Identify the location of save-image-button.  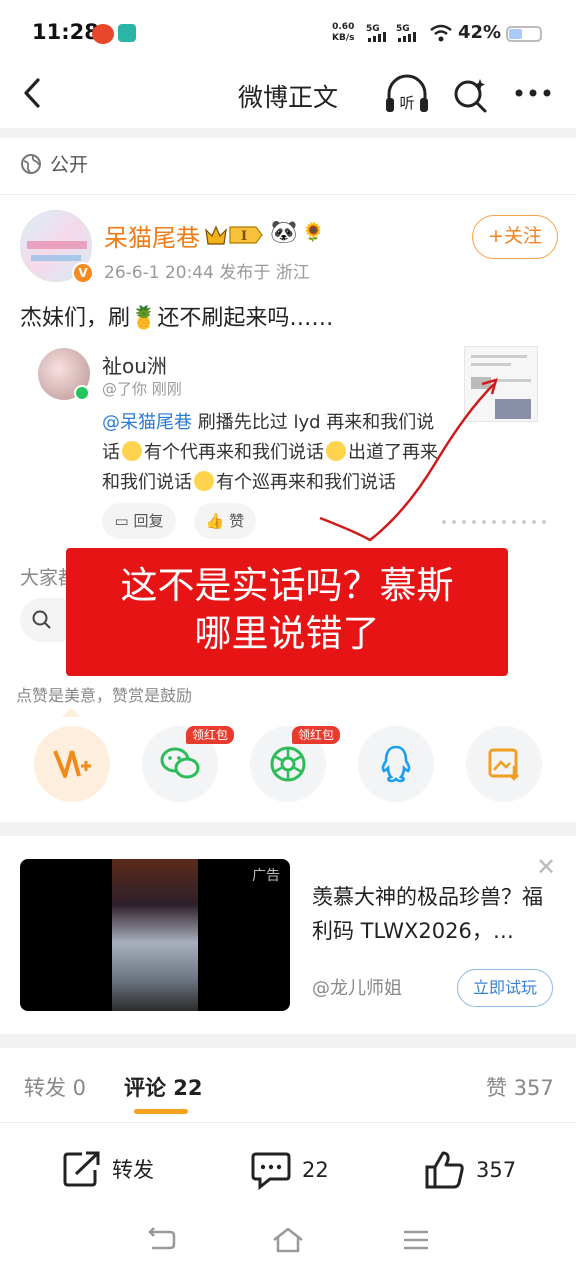
(504, 764).